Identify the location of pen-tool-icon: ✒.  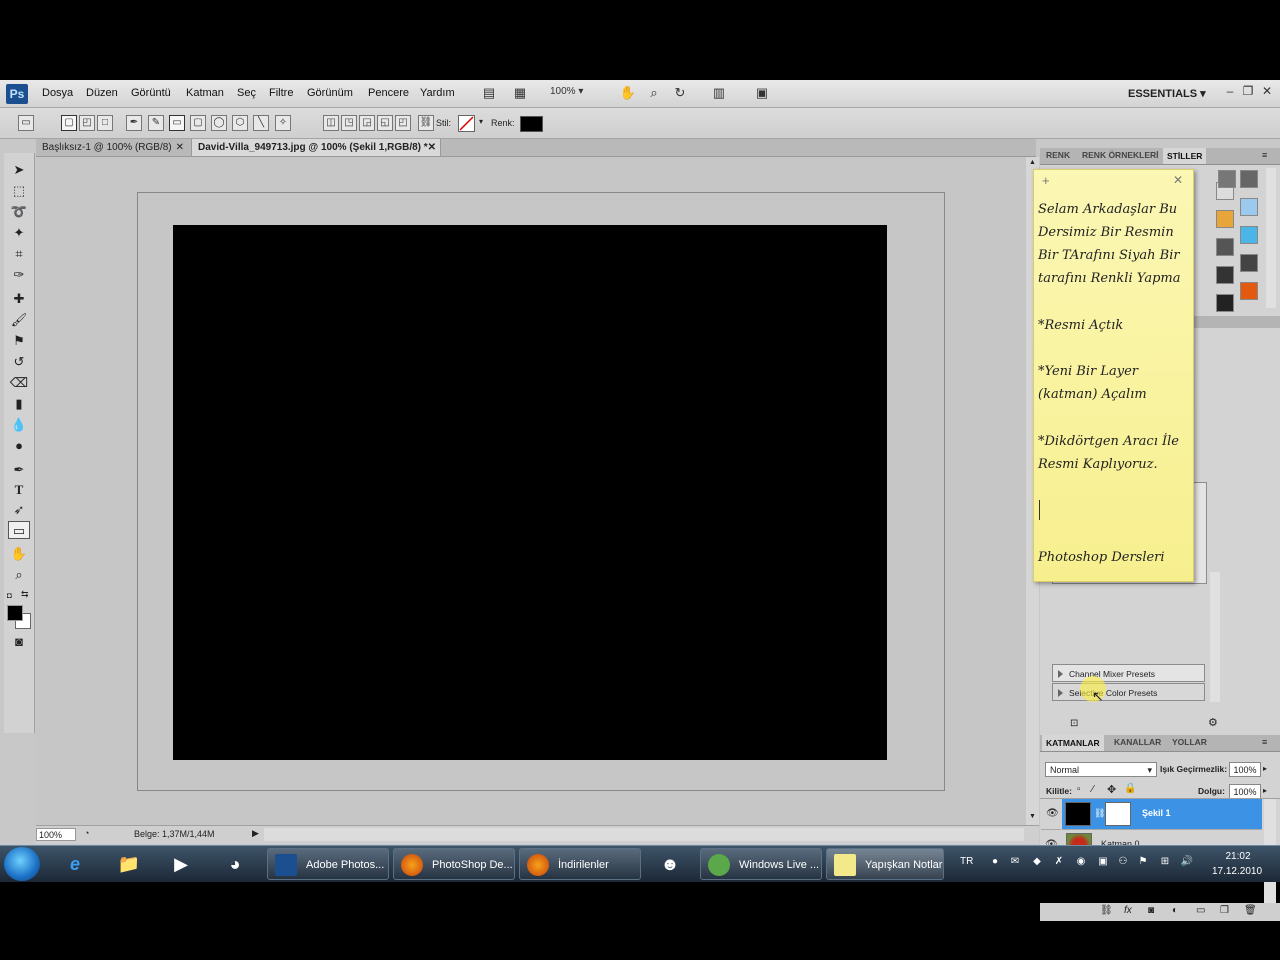
(19, 470).